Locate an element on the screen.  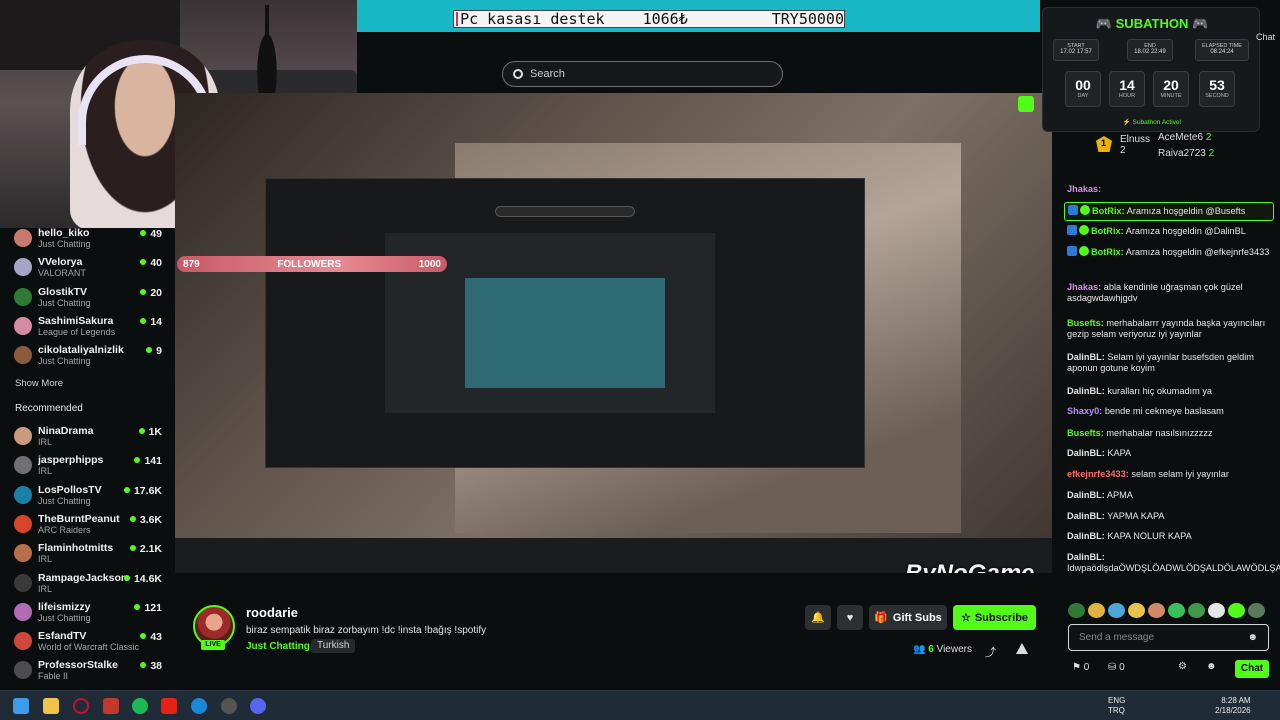
emote-bar is located at coordinates (1168, 611).